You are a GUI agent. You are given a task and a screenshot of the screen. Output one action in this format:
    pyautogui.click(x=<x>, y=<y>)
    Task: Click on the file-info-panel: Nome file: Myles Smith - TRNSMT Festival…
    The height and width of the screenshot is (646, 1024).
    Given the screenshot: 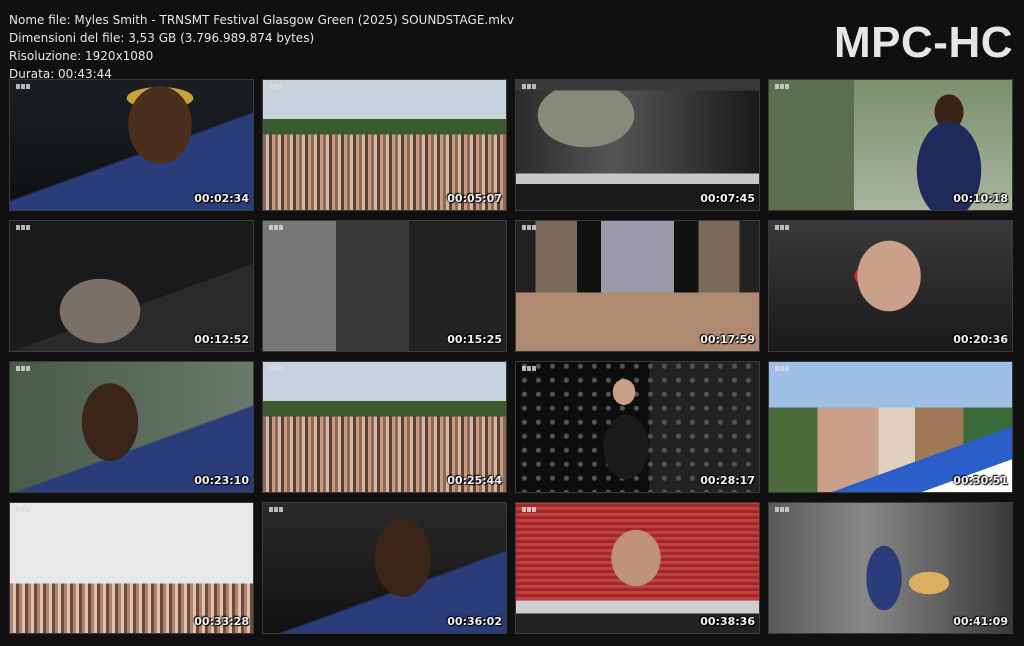 What is the action you would take?
    pyautogui.click(x=261, y=47)
    